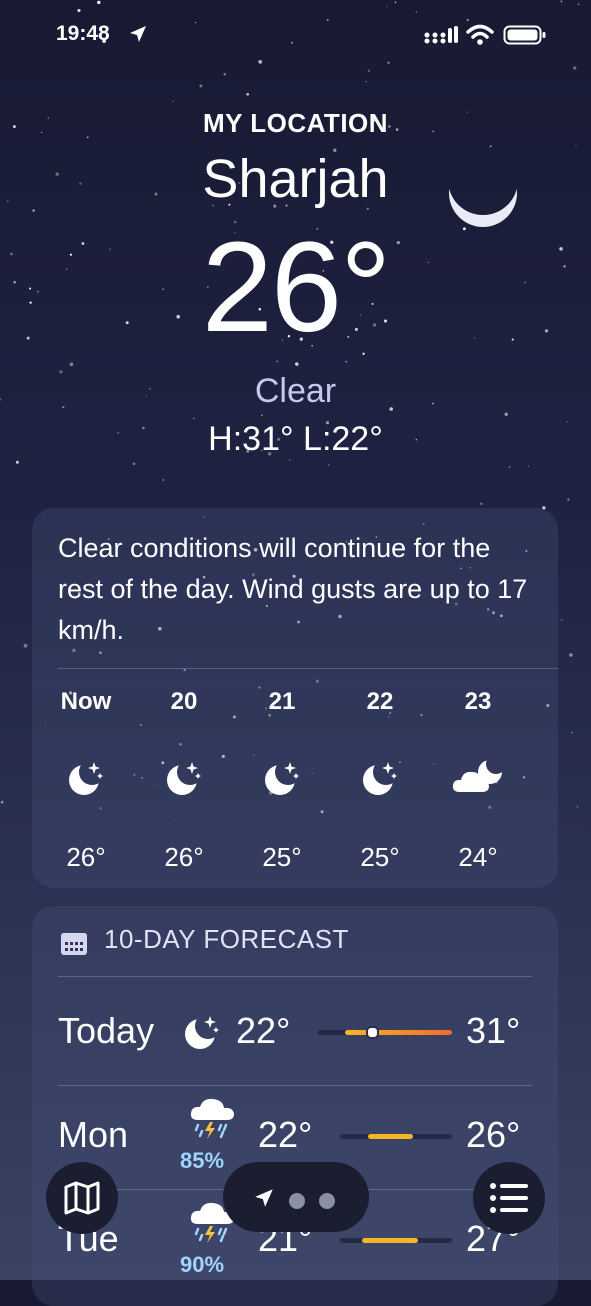  I want to click on hour-time: 23, so click(478, 701).